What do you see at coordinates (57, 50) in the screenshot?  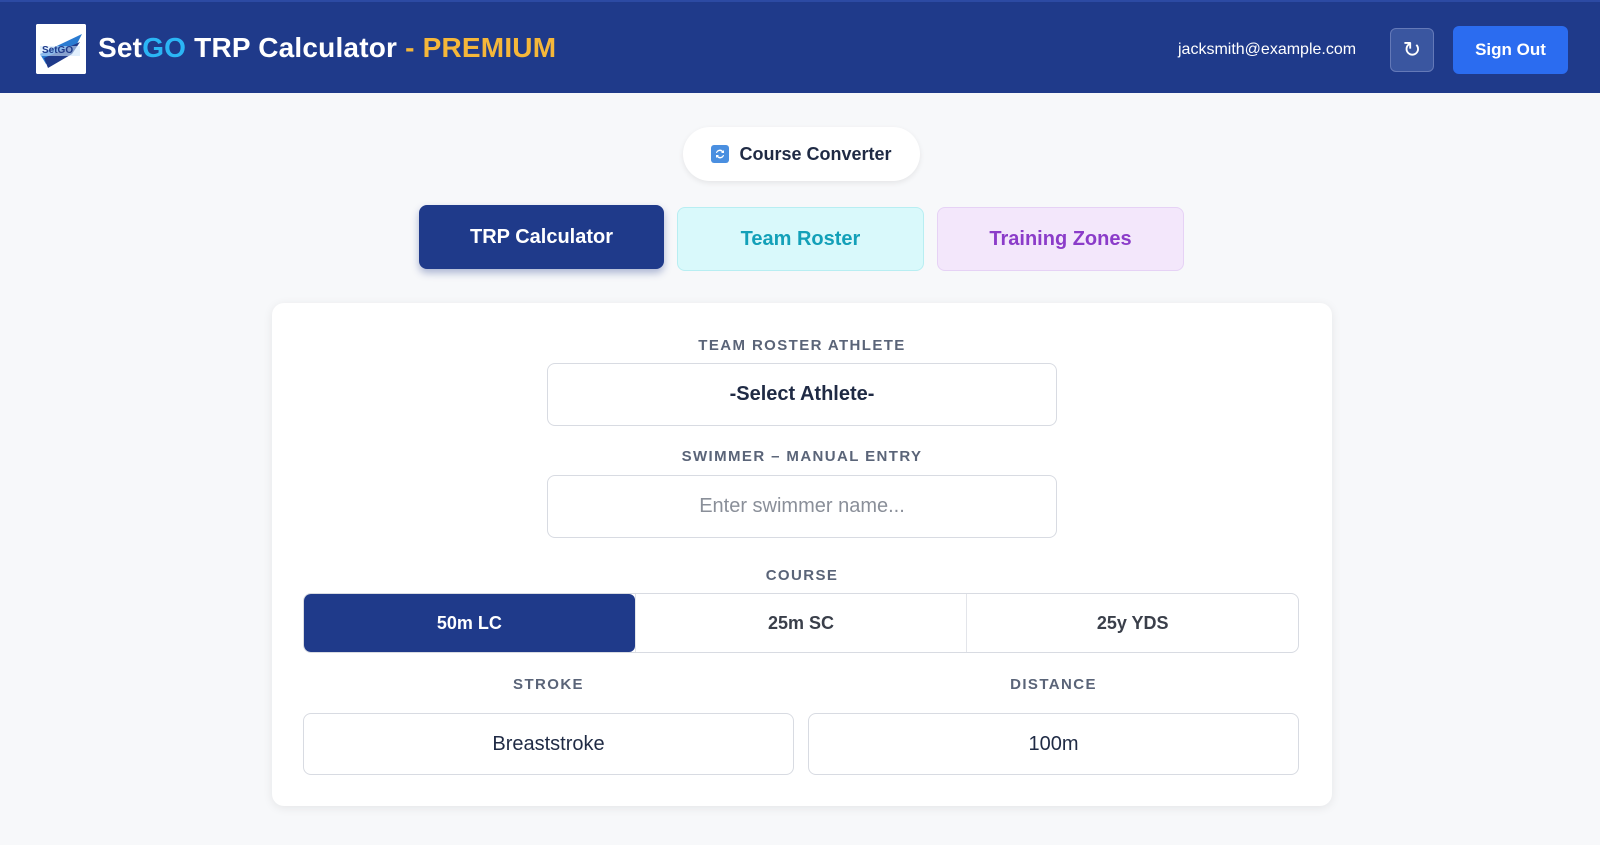 I see `svg-text: SetGO` at bounding box center [57, 50].